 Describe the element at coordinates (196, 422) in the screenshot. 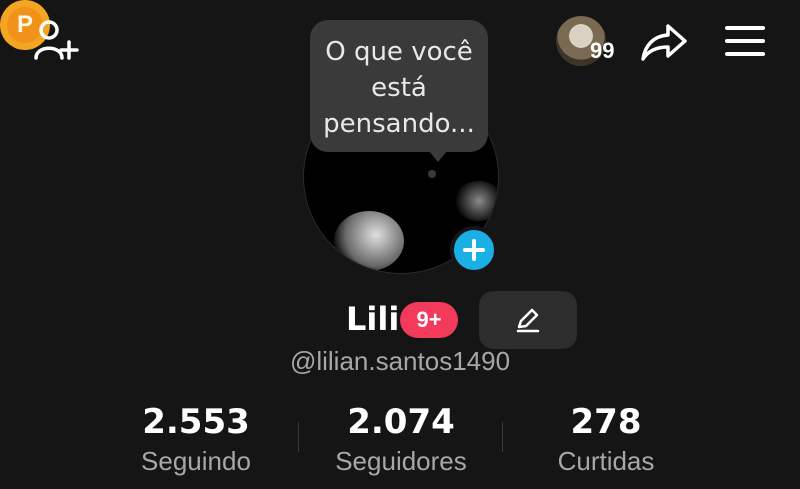

I see `stat-following-value: 2.553` at that location.